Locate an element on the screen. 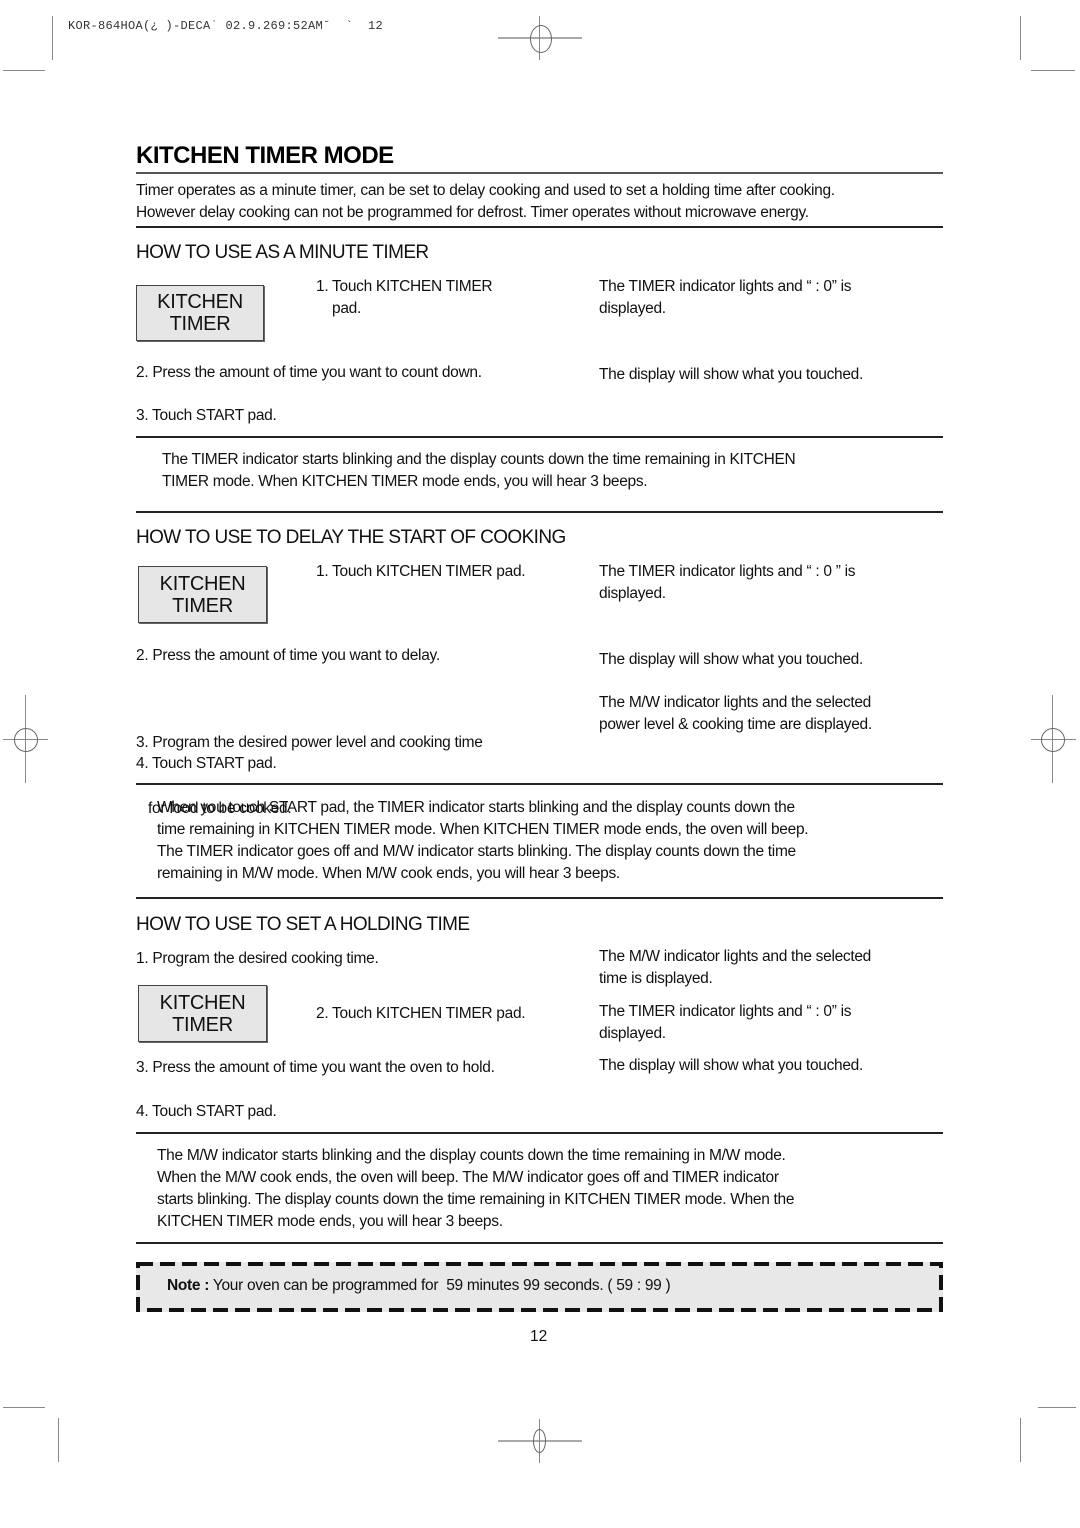  step-instruction: 2. Touch KITCHEN TIMER pad. is located at coordinates (421, 1013).